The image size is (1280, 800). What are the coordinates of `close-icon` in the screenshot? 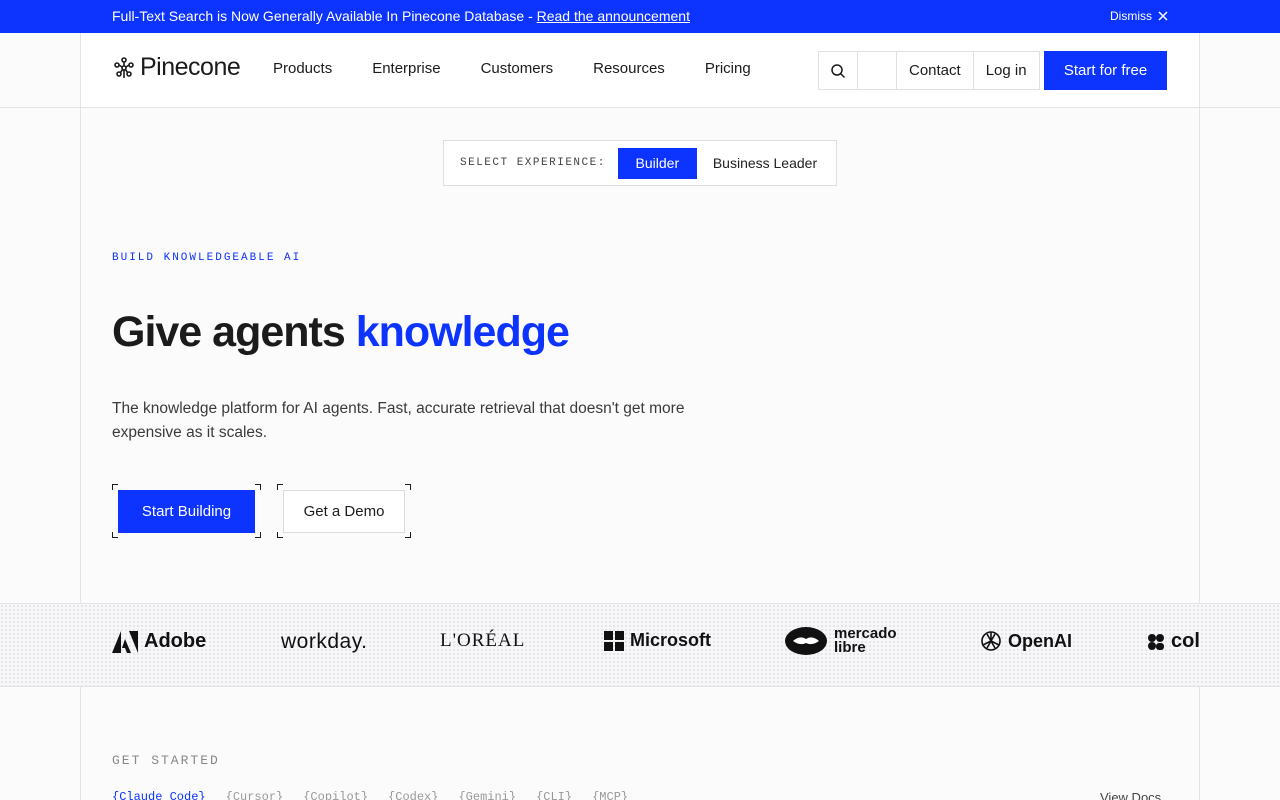 It's located at (1163, 16).